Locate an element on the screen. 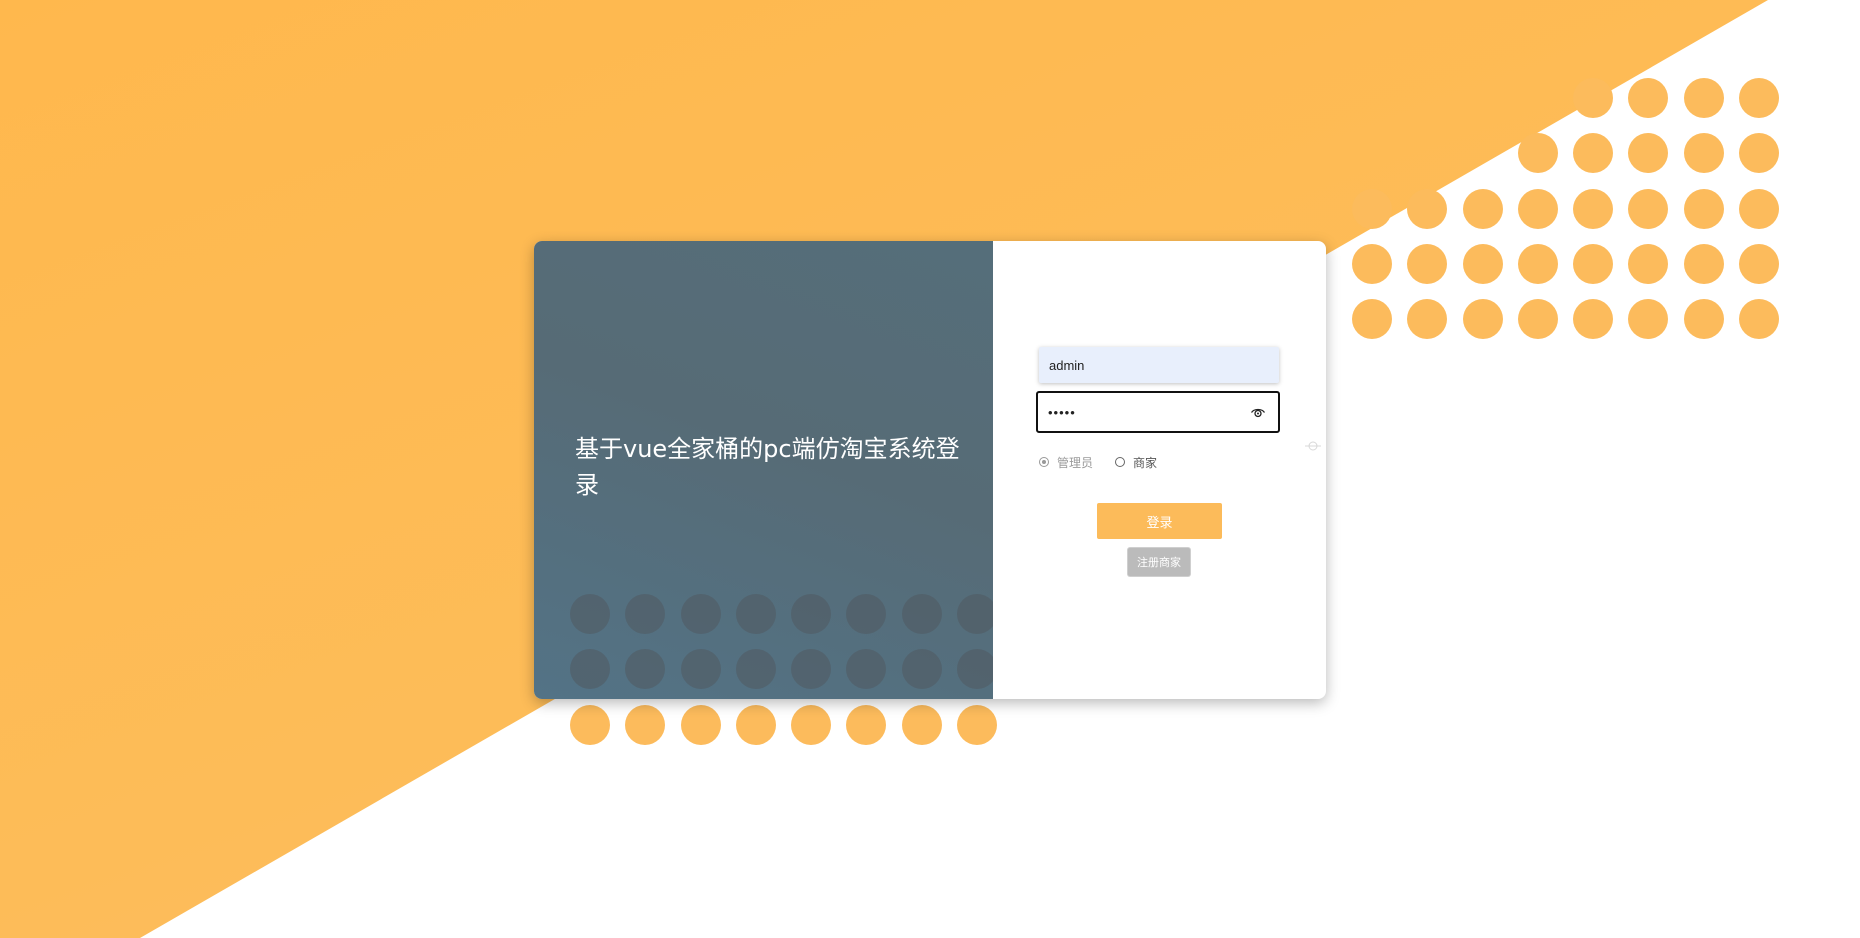 This screenshot has width=1860, height=938. panel-dots is located at coordinates (781, 642).